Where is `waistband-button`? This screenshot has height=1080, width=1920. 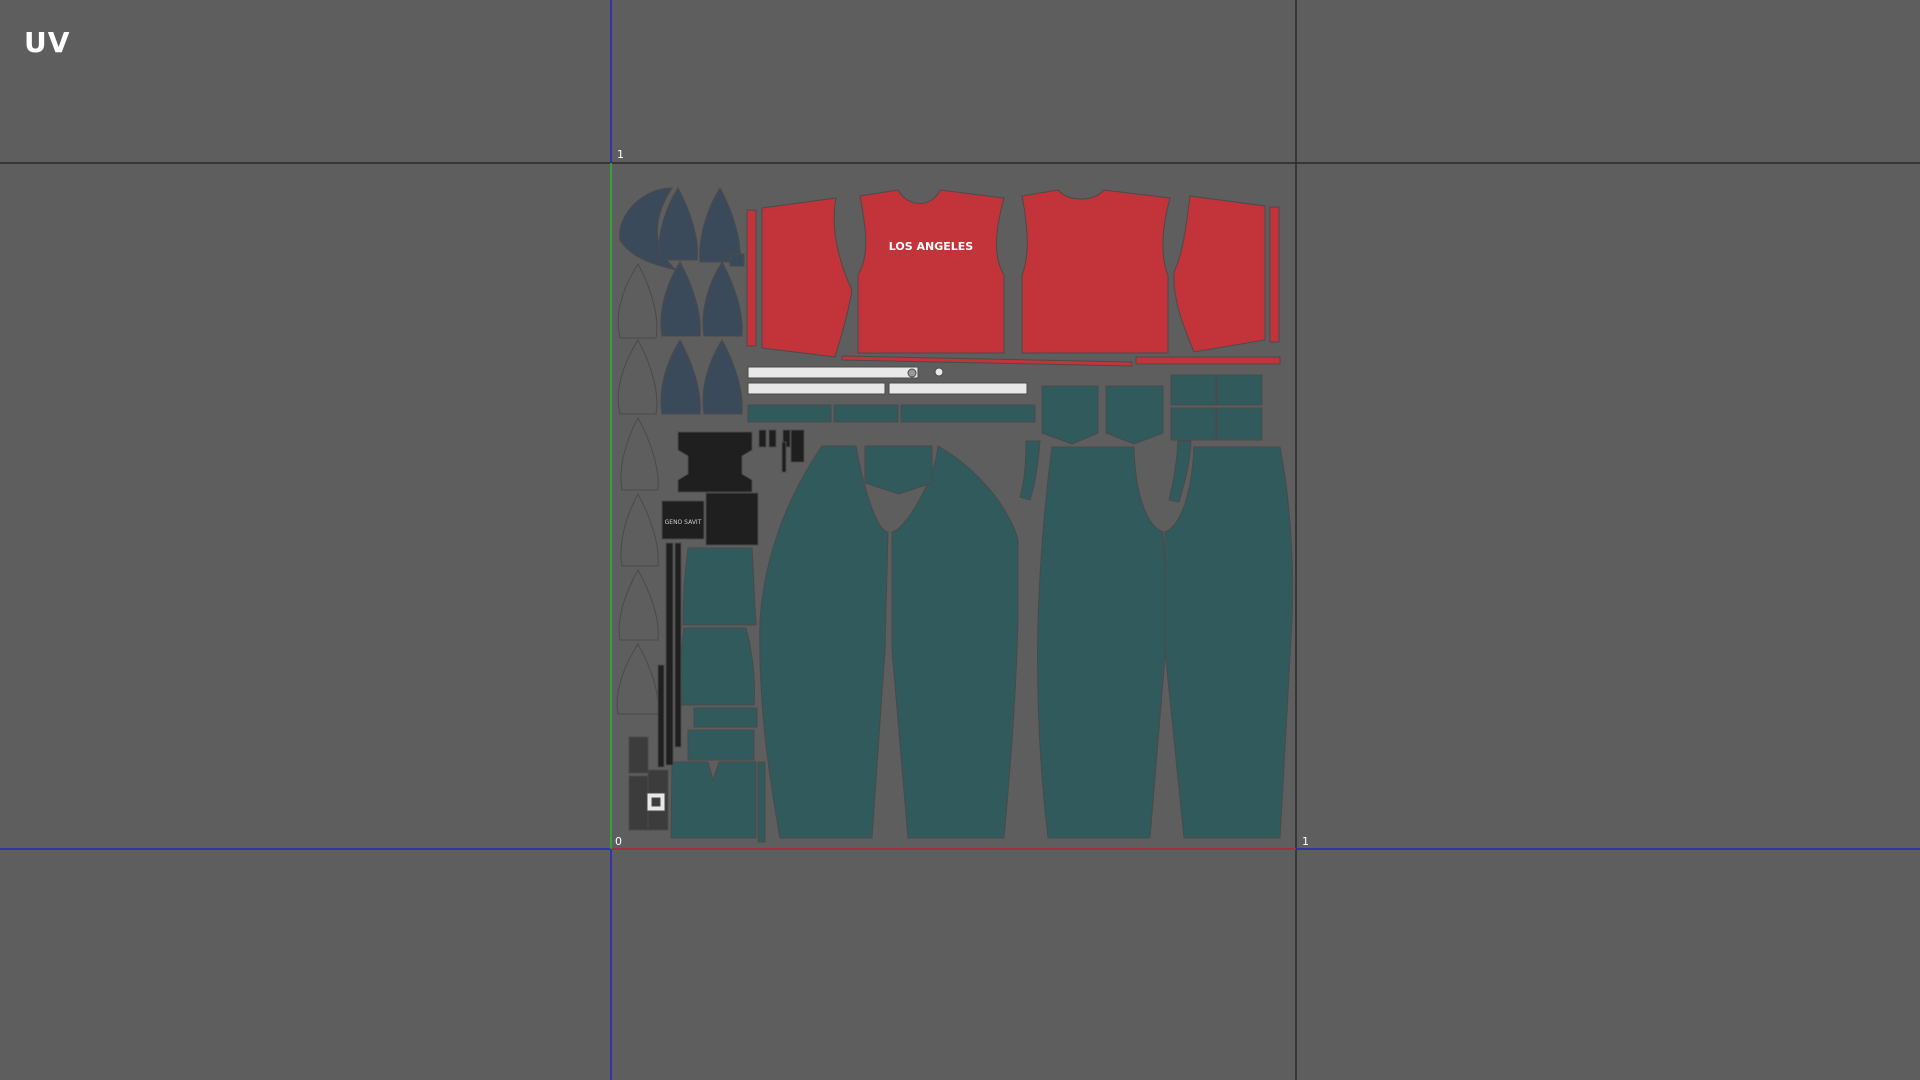 waistband-button is located at coordinates (912, 373).